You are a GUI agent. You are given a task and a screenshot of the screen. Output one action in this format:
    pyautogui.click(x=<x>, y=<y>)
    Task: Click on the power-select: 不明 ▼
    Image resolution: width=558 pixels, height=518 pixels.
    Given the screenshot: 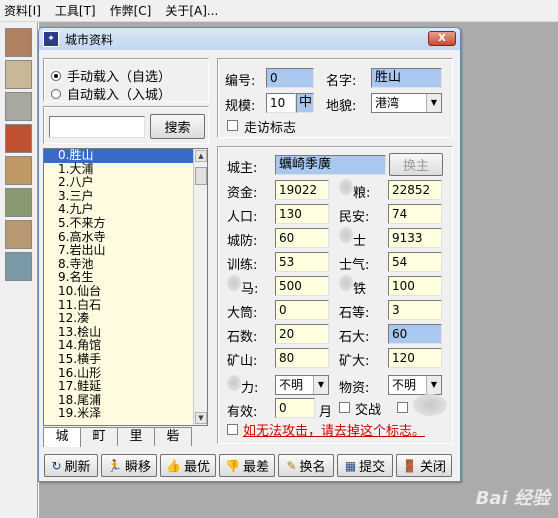 What is the action you would take?
    pyautogui.click(x=302, y=385)
    